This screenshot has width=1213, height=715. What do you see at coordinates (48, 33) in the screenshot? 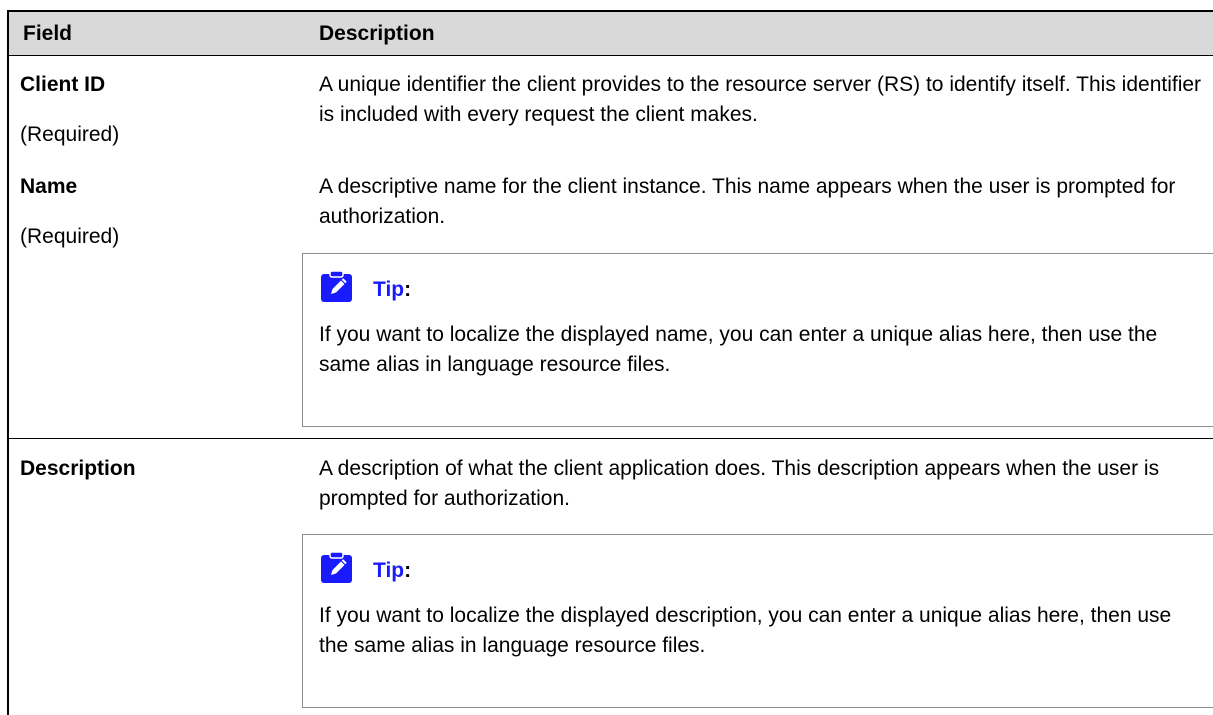
I see `column-header-field: Field` at bounding box center [48, 33].